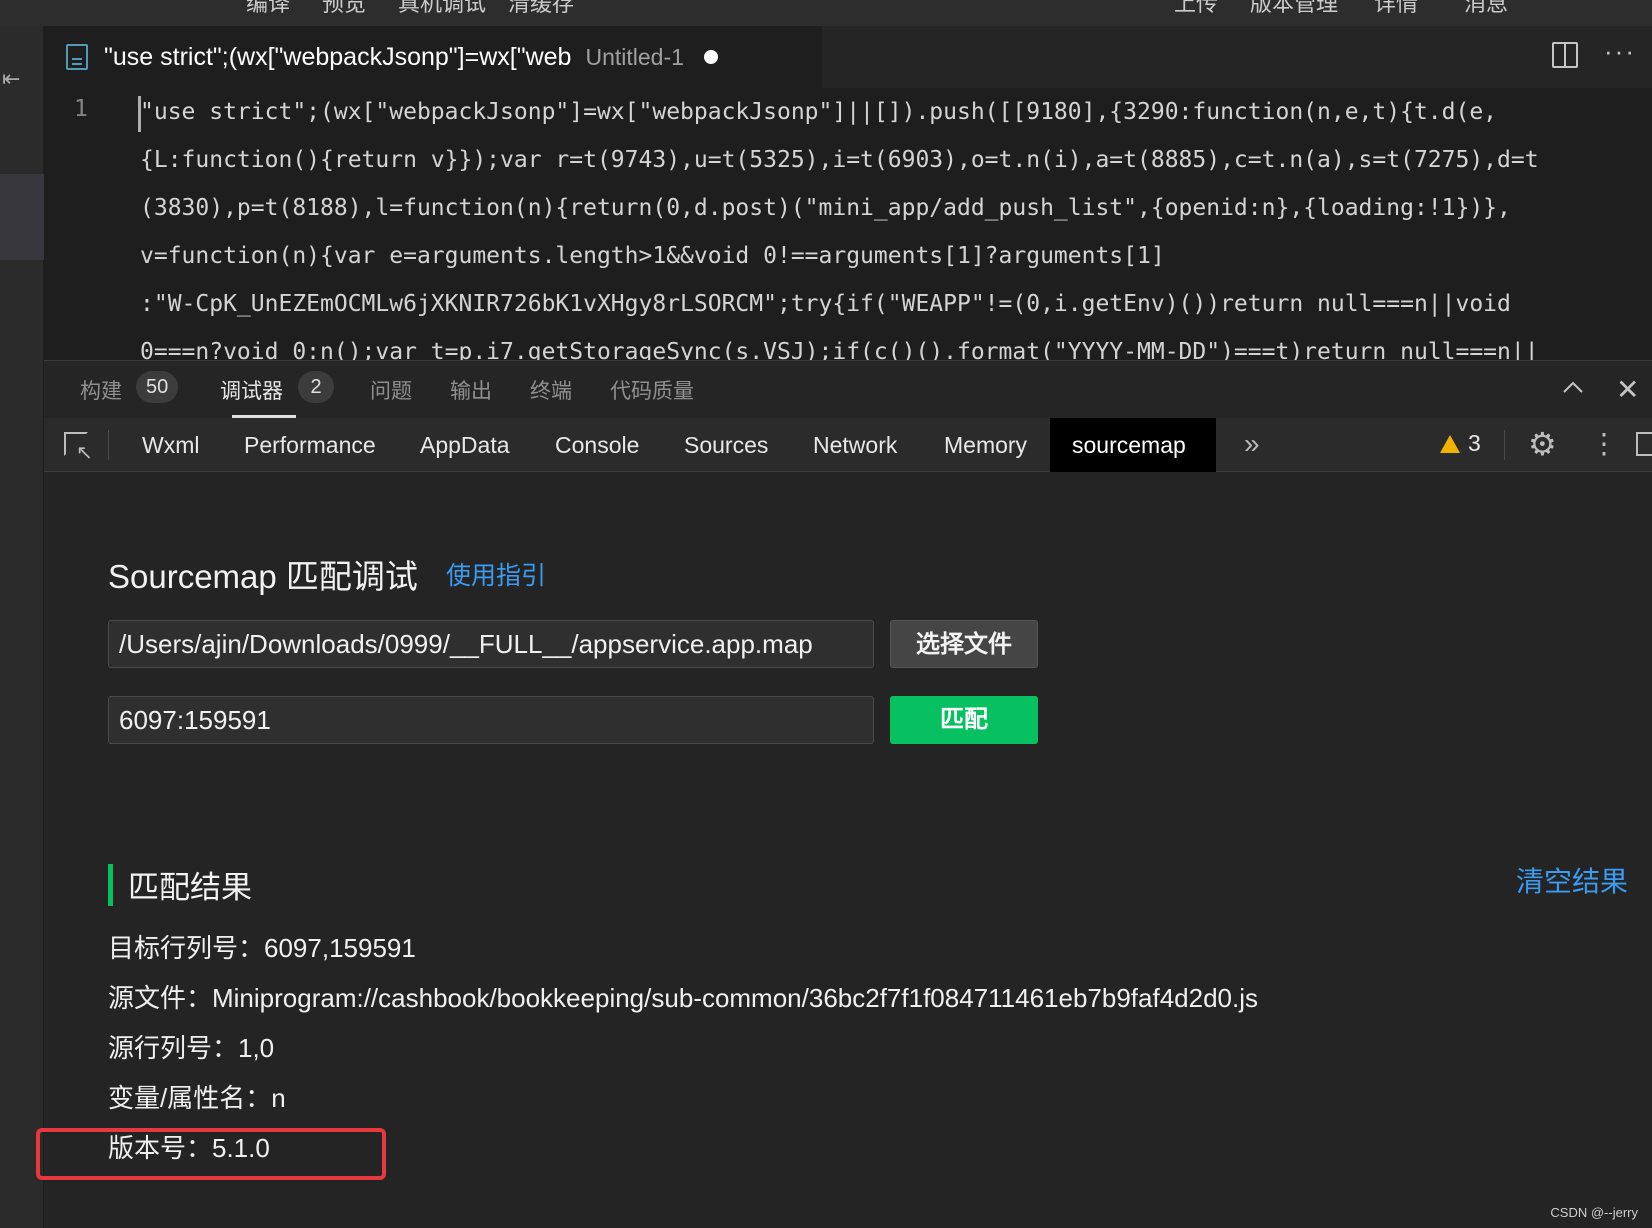  What do you see at coordinates (634, 56) in the screenshot?
I see `tab-description: Untitled-1` at bounding box center [634, 56].